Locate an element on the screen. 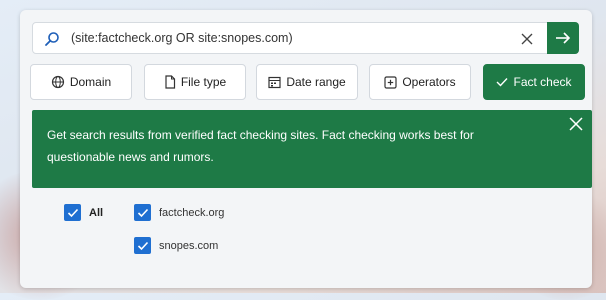  clear-search-button is located at coordinates (527, 39).